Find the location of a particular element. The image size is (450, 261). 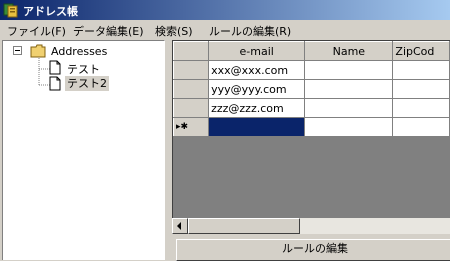

scroll-thumb is located at coordinates (244, 226).